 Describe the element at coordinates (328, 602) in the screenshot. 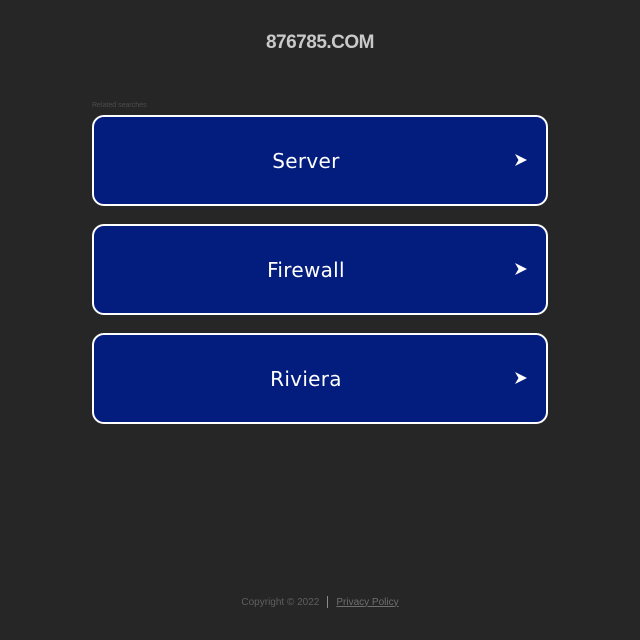

I see `footer-divider` at that location.